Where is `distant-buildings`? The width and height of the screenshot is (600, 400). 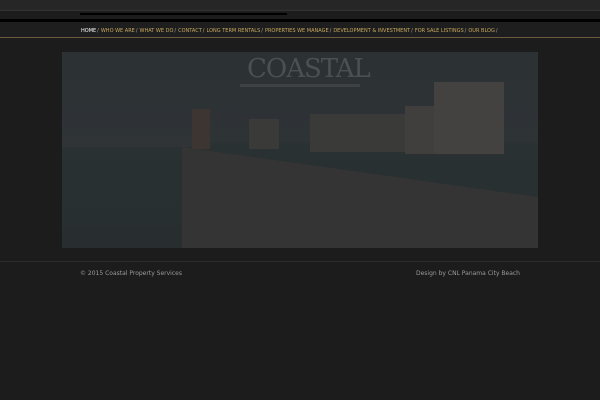 distant-buildings is located at coordinates (127, 142).